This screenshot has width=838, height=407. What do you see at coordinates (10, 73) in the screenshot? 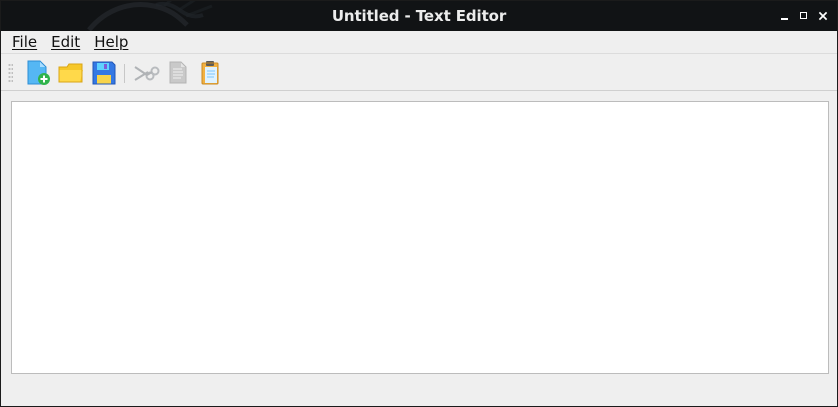
I see `toolbar-grip-icon` at bounding box center [10, 73].